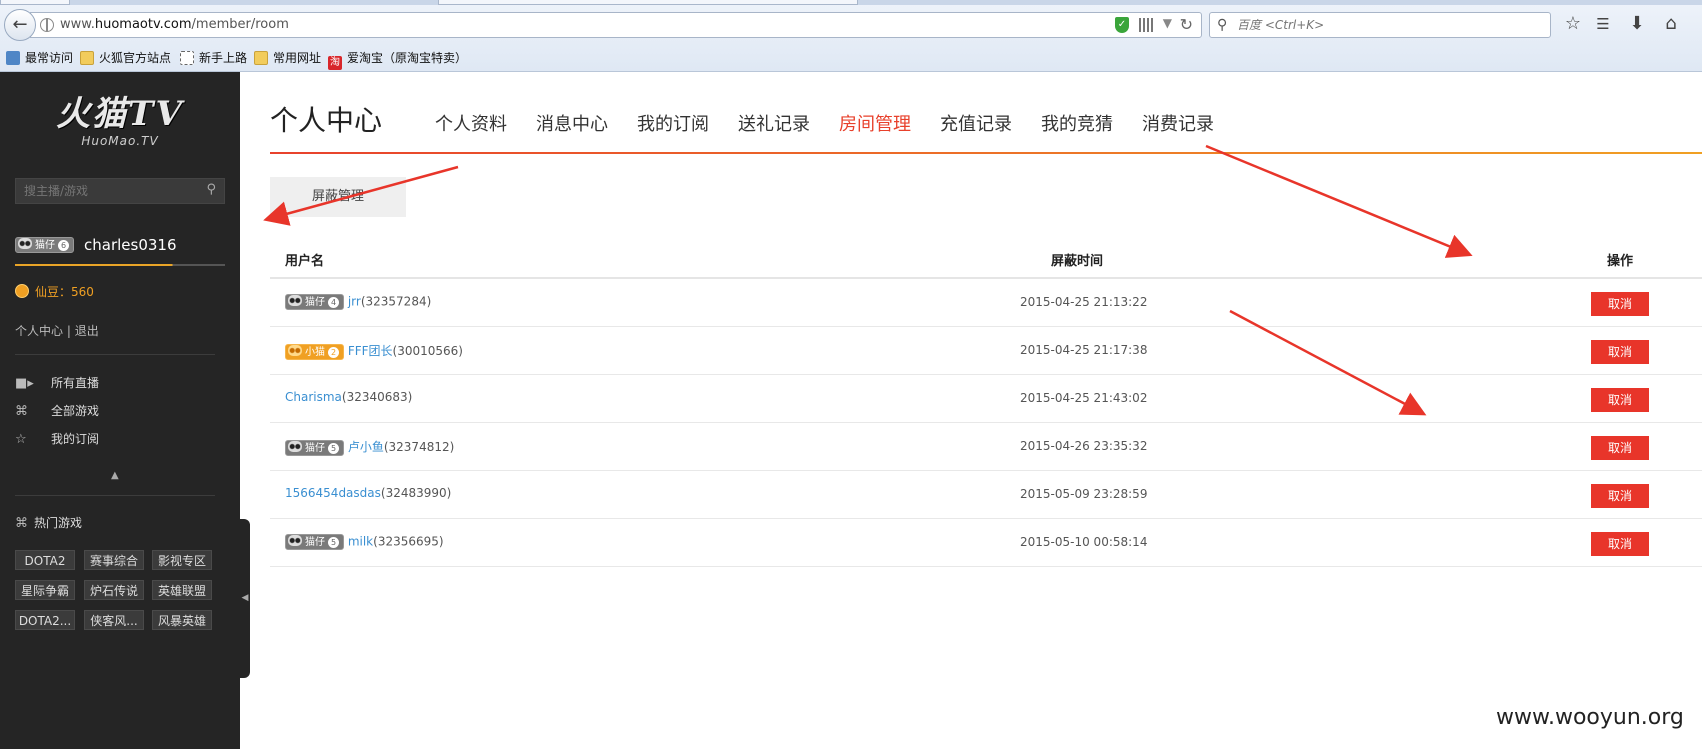 The height and width of the screenshot is (749, 1702). Describe the element at coordinates (1122, 25) in the screenshot. I see `shield-icon: ✓` at that location.